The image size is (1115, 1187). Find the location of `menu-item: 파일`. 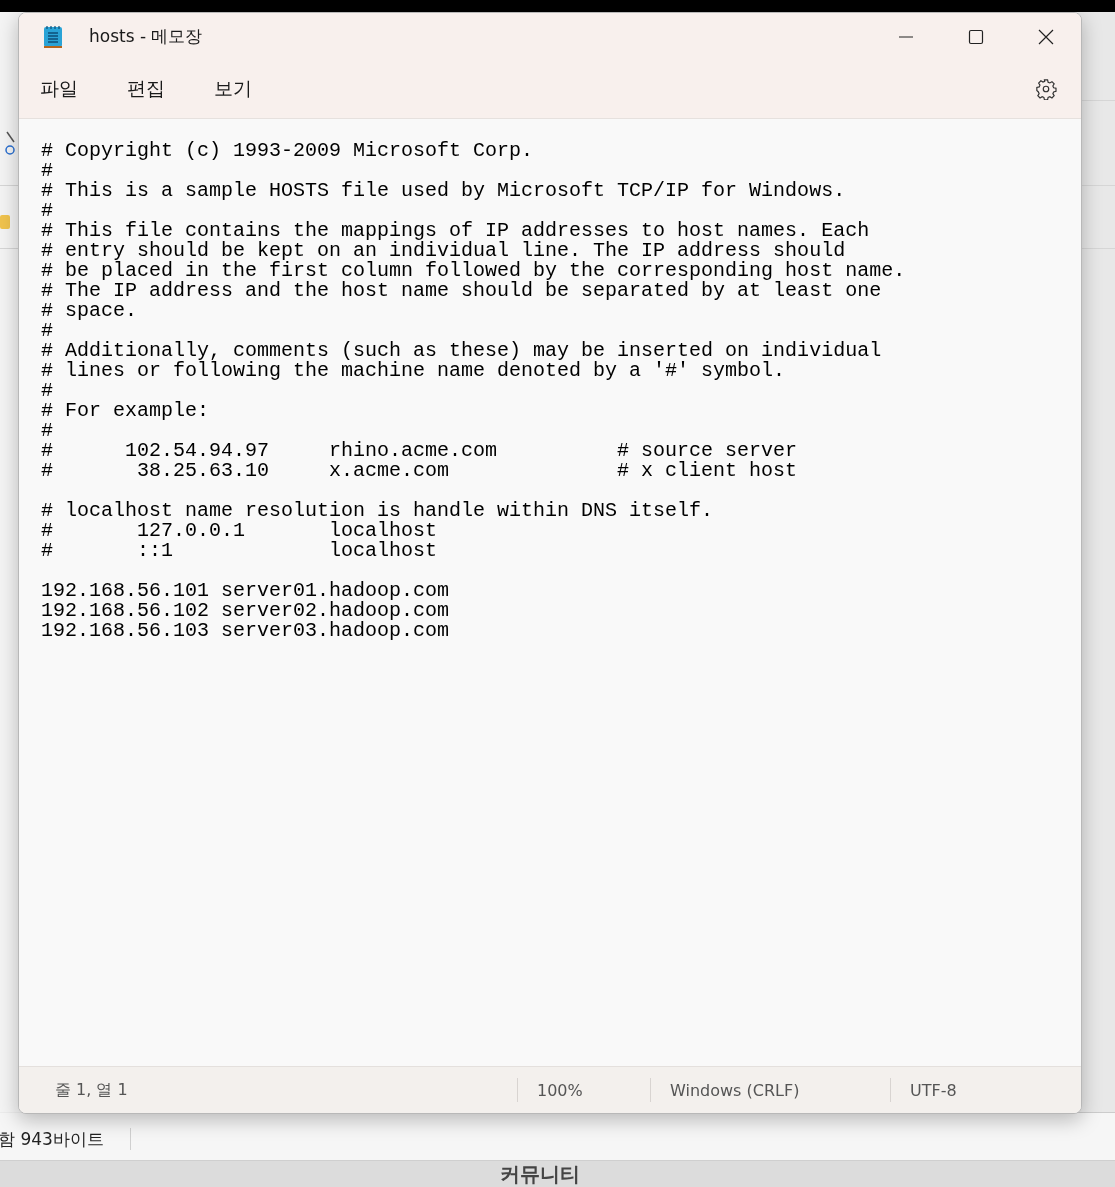

menu-item: 파일 is located at coordinates (59, 89).